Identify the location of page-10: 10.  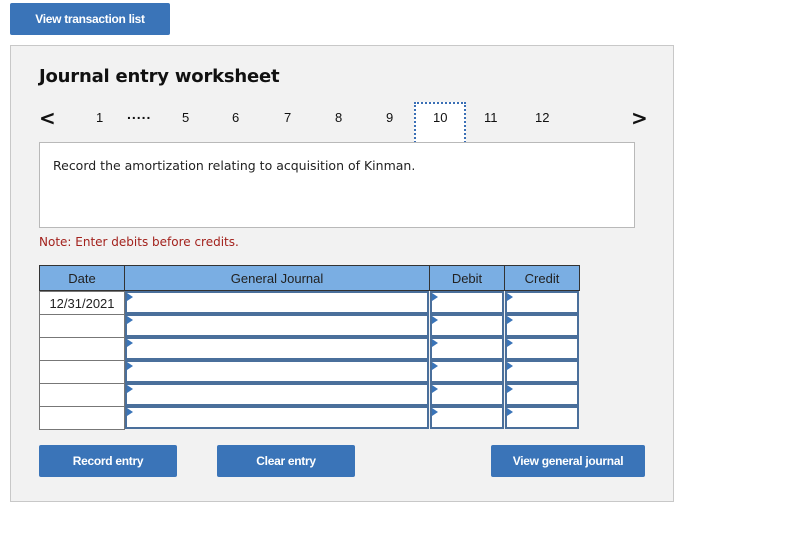
(440, 117).